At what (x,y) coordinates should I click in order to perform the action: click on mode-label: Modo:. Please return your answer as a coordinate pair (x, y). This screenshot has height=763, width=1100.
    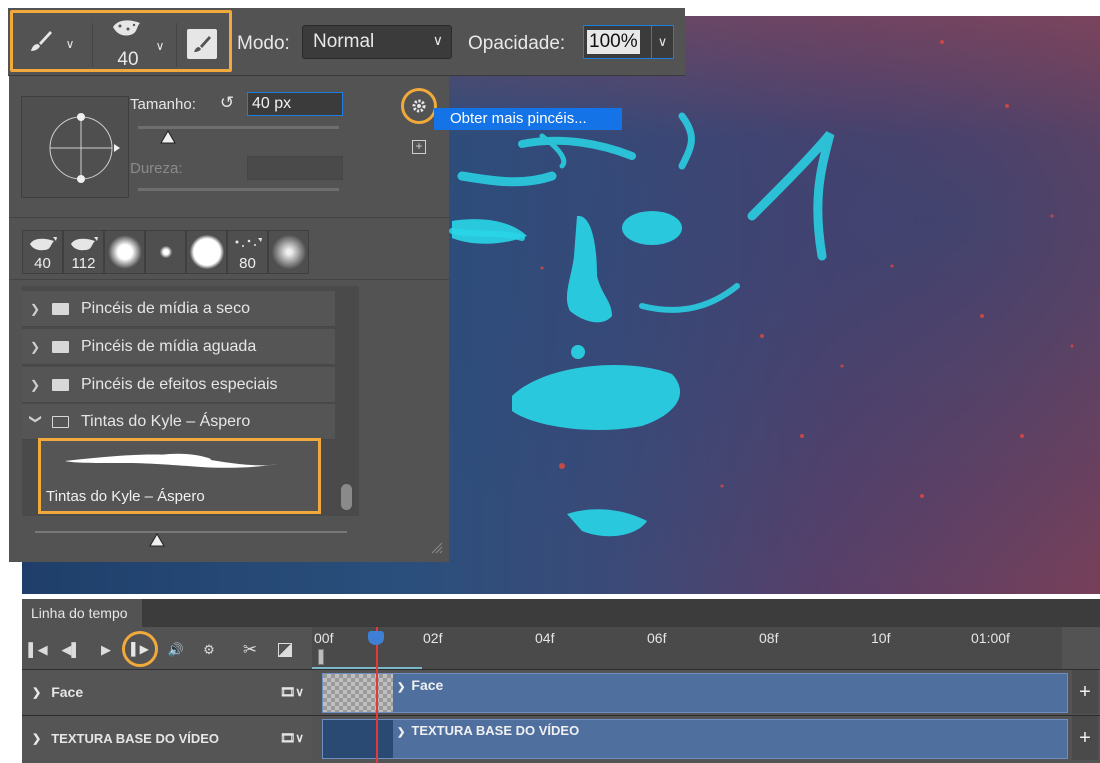
    Looking at the image, I should click on (263, 43).